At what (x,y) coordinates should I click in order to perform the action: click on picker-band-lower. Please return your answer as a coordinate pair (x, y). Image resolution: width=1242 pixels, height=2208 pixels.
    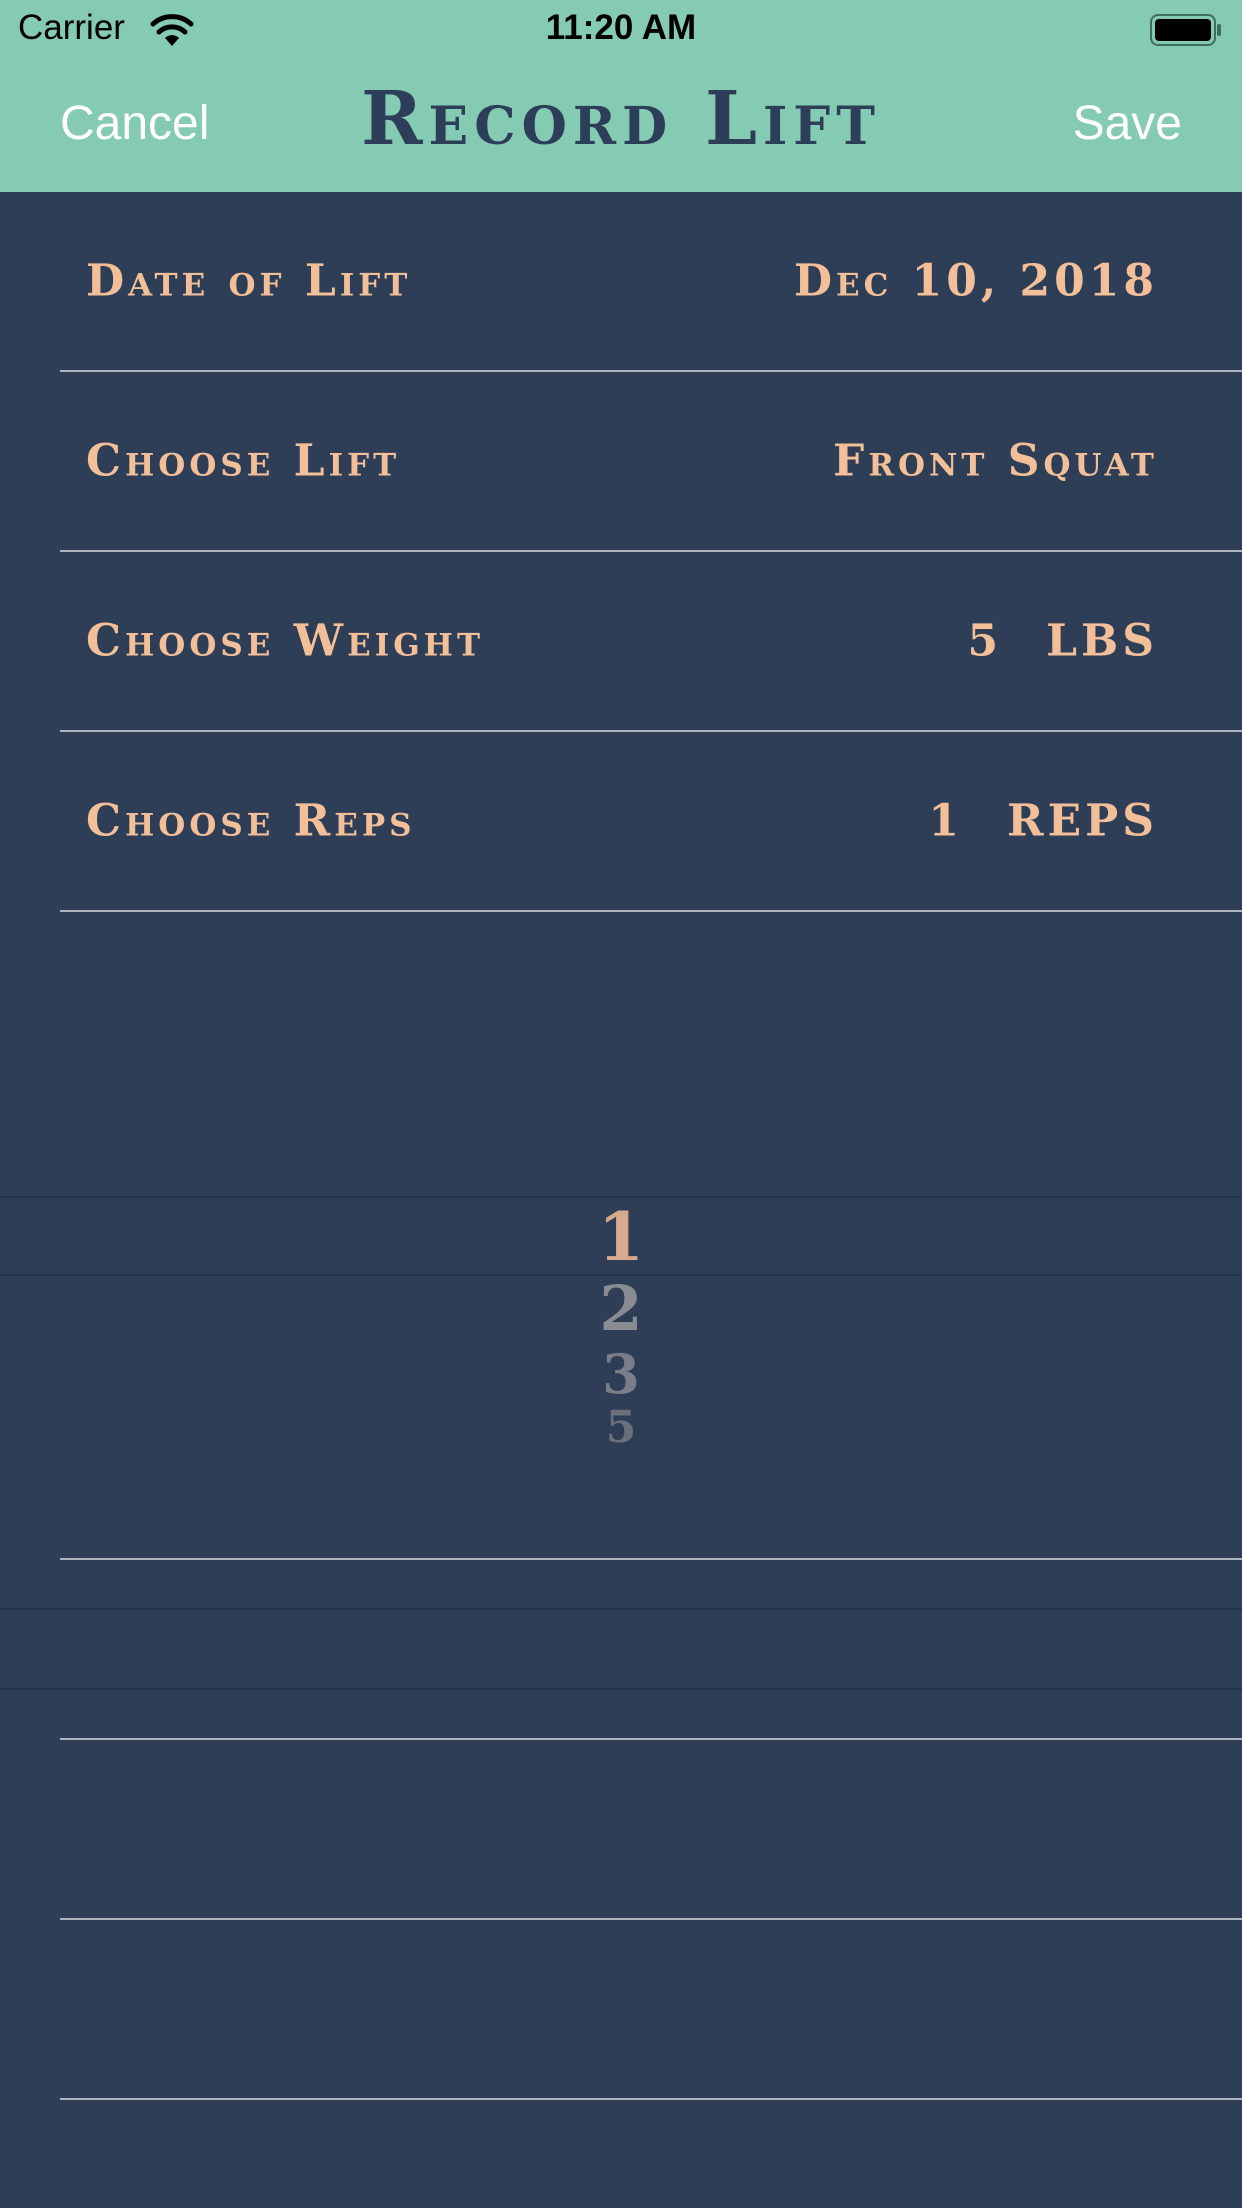
    Looking at the image, I should click on (621, 1649).